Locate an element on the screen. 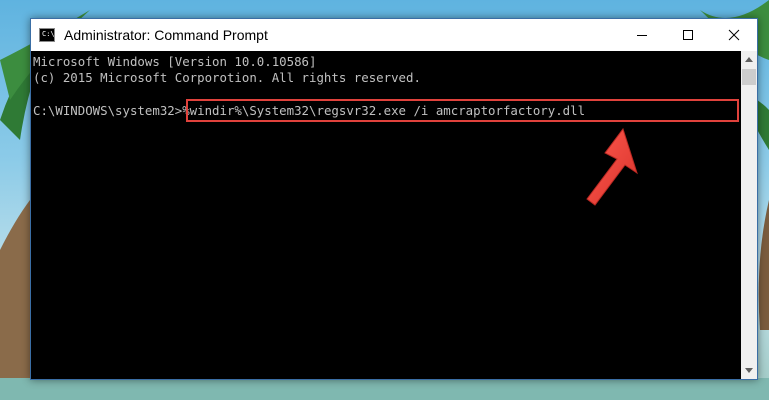  vertical-scrollbar is located at coordinates (749, 215).